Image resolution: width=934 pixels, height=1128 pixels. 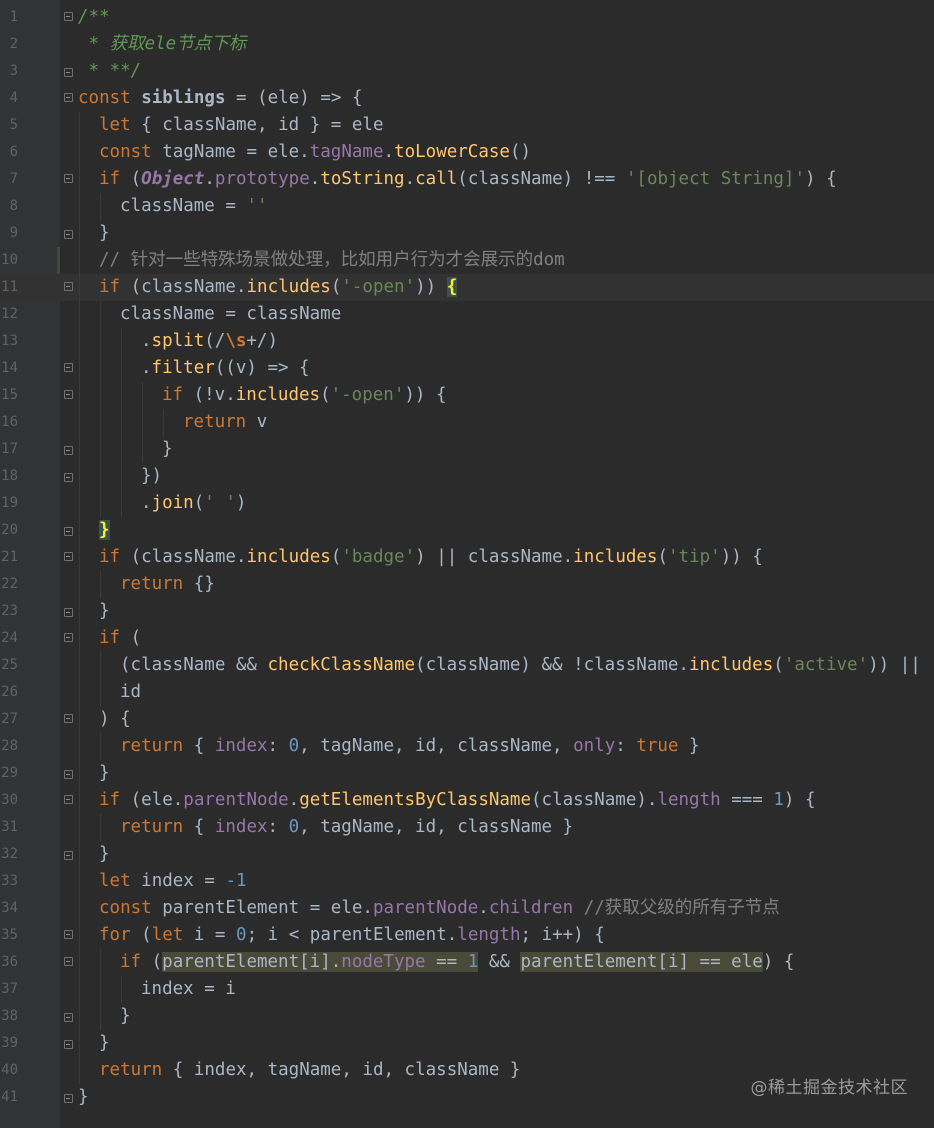 I want to click on line-number: 12, so click(x=9, y=314).